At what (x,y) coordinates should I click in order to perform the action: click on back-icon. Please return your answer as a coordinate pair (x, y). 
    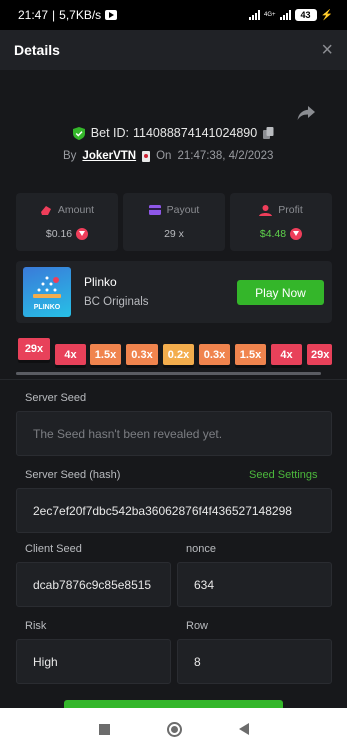
    Looking at the image, I should click on (243, 729).